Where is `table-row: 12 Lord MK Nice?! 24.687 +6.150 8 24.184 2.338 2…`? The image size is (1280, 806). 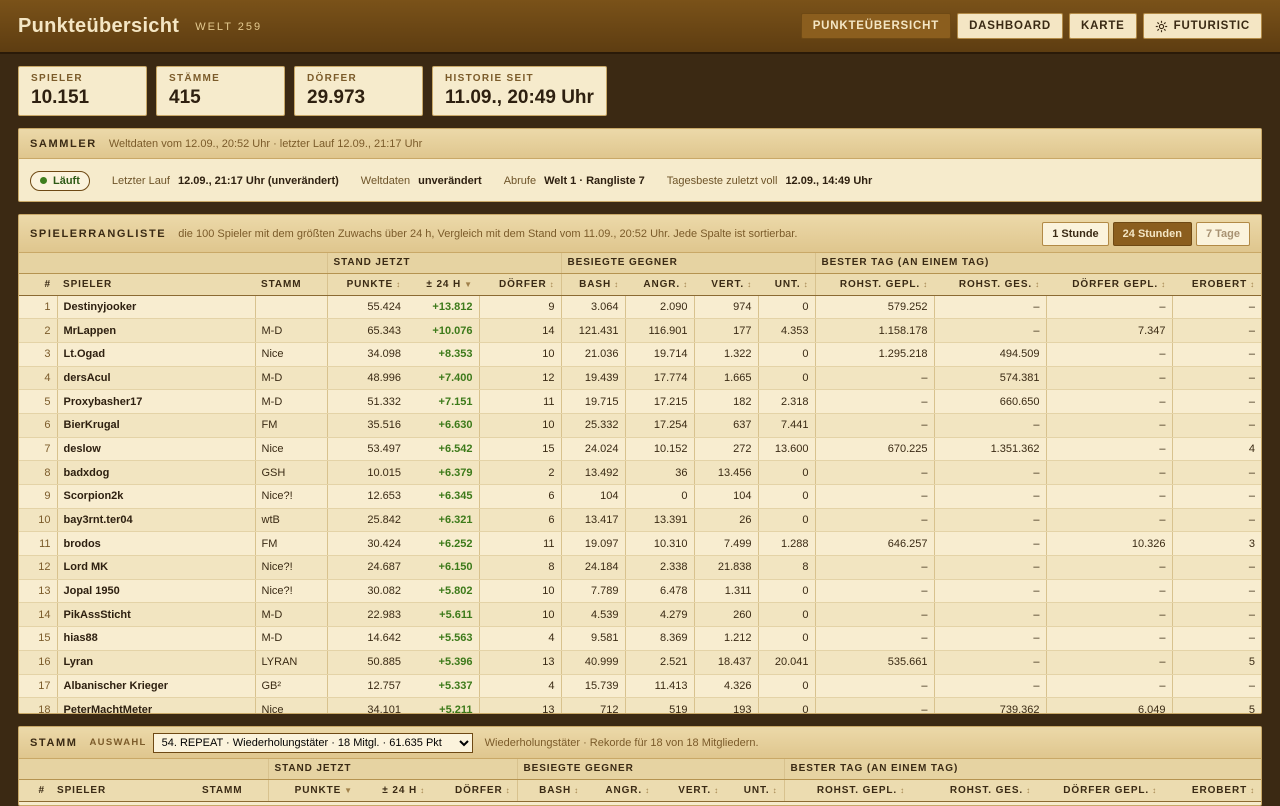
table-row: 12 Lord MK Nice?! 24.687 +6.150 8 24.184 2.338 2… is located at coordinates (640, 567).